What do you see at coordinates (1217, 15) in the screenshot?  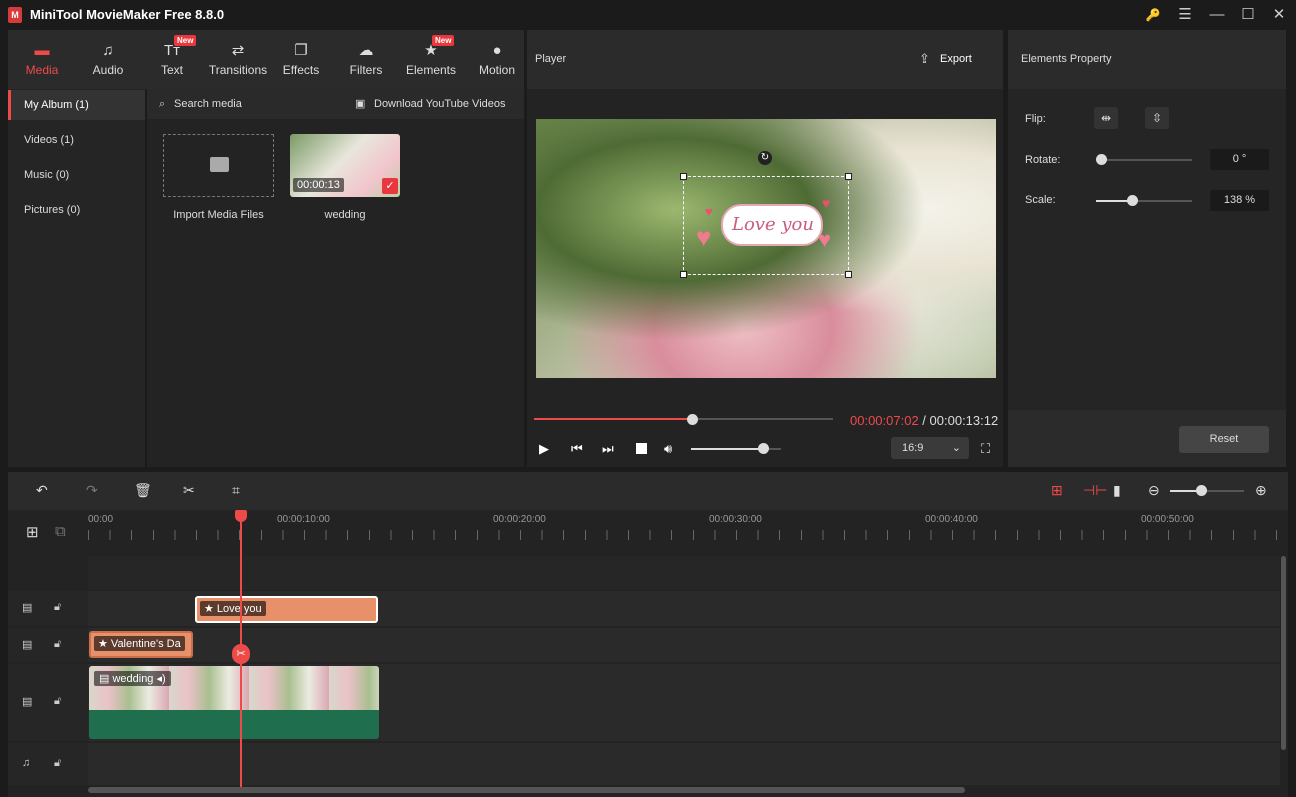 I see `minimize-button: —` at bounding box center [1217, 15].